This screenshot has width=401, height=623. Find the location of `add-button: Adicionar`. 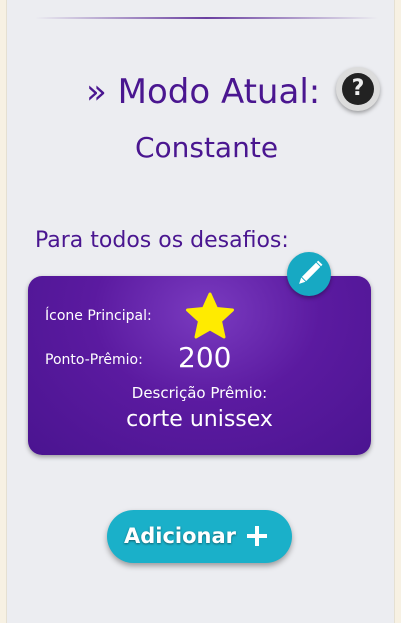

add-button: Adicionar is located at coordinates (199, 536).